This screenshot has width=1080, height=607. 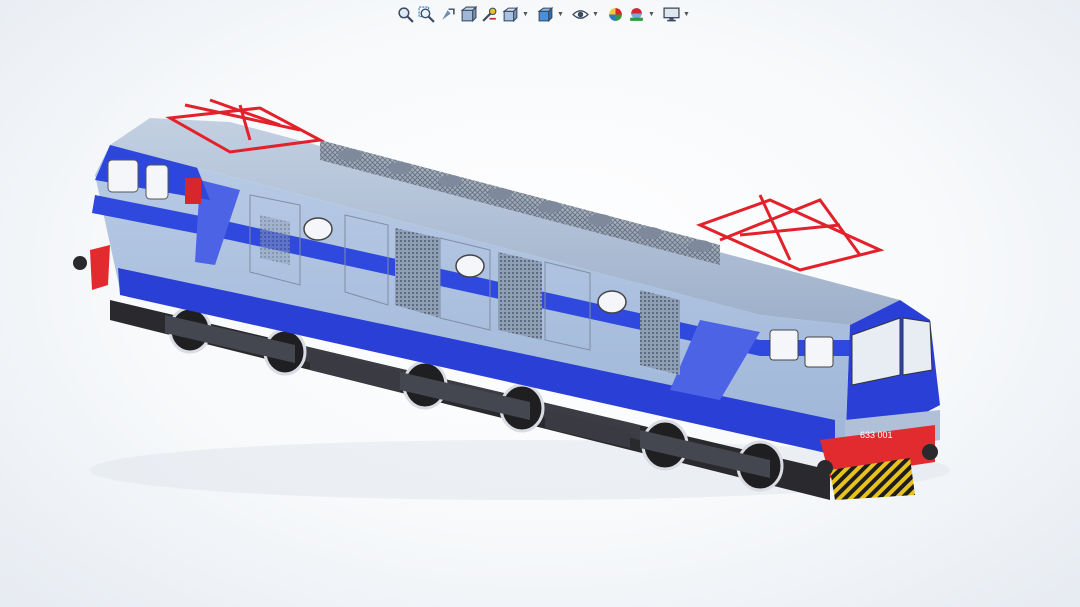 I want to click on zoom-to-fit-icon, so click(x=406, y=14).